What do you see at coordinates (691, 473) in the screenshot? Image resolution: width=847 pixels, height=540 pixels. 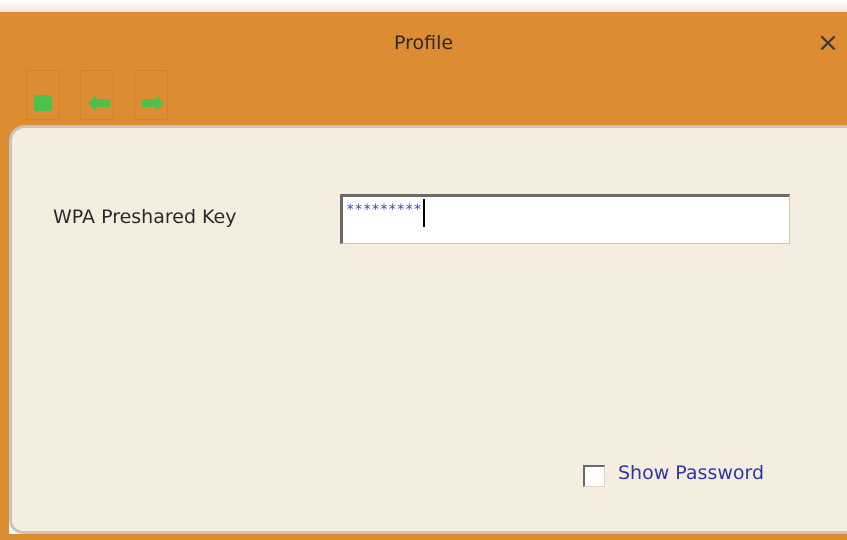 I see `show-password-label: Show Password` at bounding box center [691, 473].